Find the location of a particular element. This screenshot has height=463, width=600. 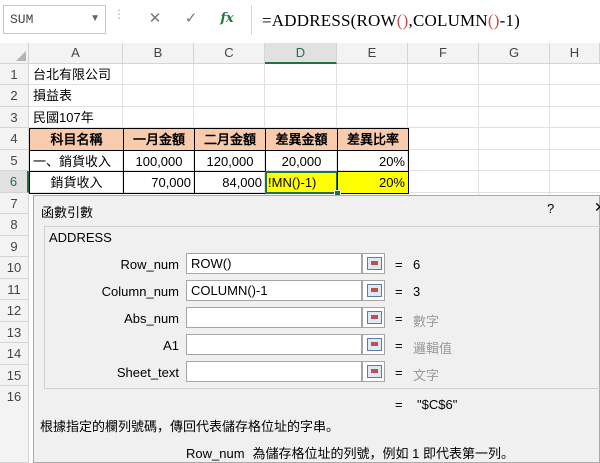

formula-result: = "$C$6" is located at coordinates (426, 404).